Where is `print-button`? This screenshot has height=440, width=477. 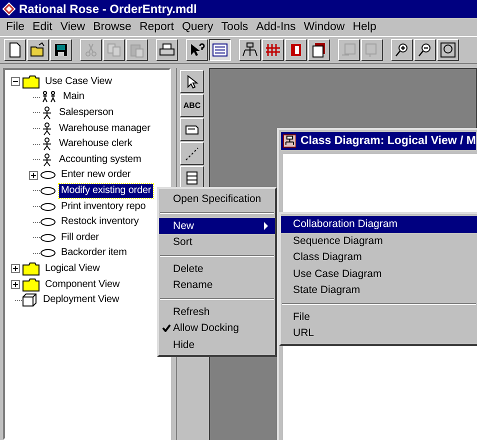
print-button is located at coordinates (167, 50).